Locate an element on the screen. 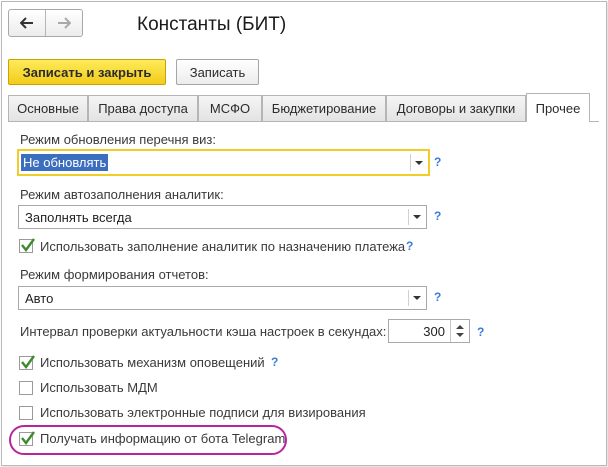  navigation-buttons is located at coordinates (45, 23).